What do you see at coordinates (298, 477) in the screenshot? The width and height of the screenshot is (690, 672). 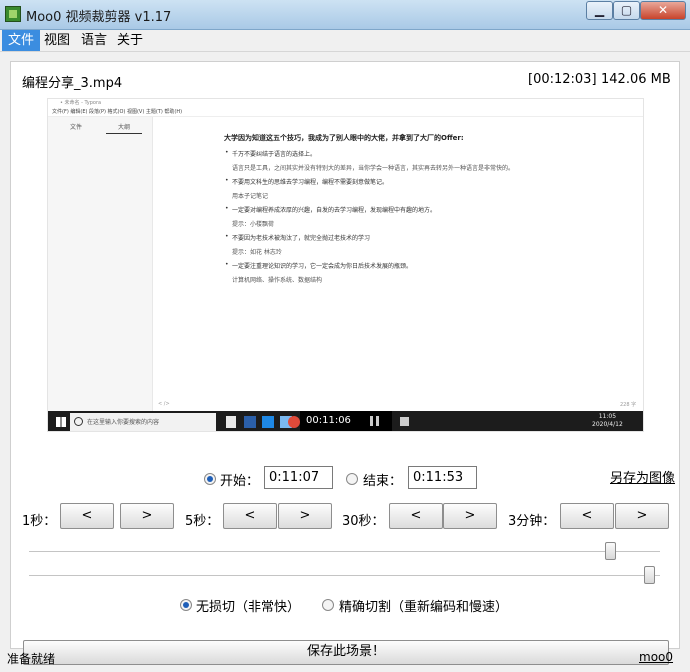 I see `start-time-field` at bounding box center [298, 477].